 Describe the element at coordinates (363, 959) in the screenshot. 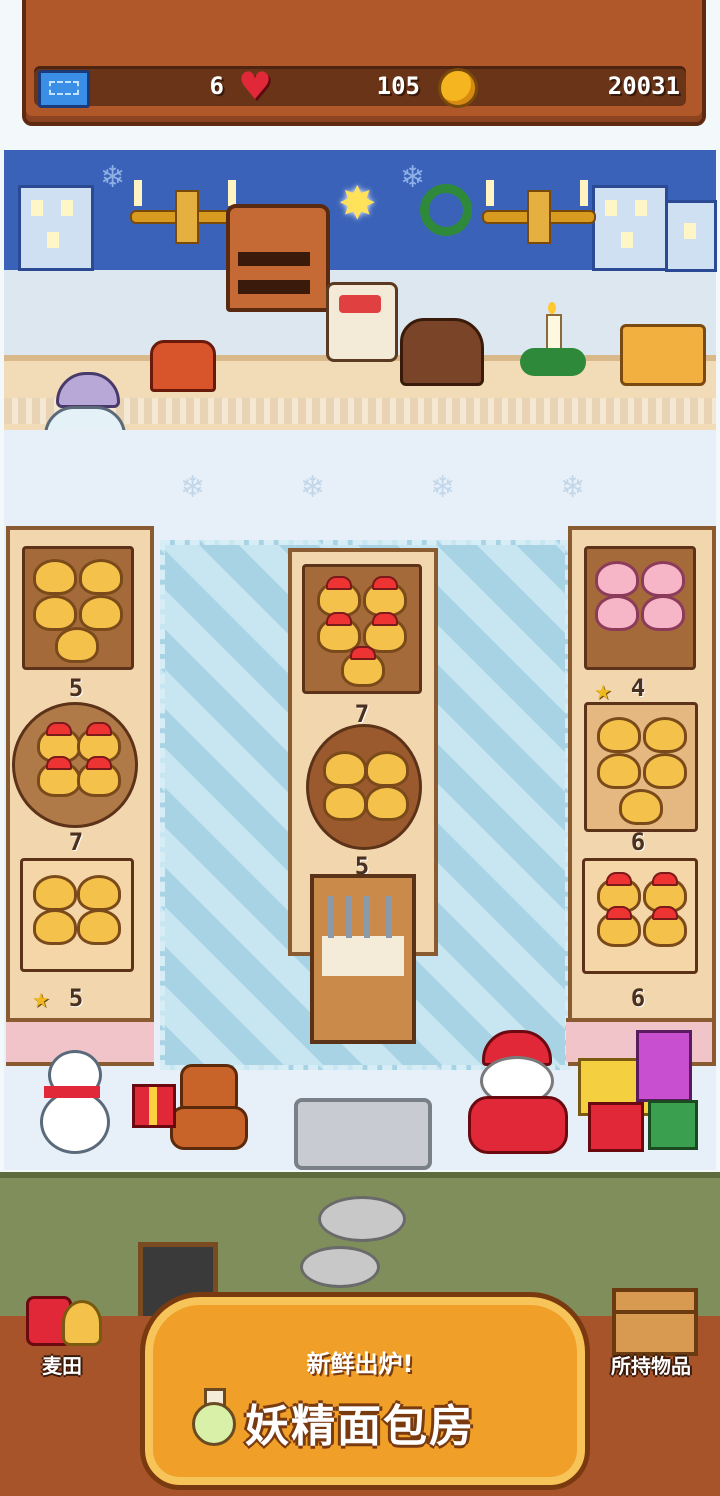

I see `utensil-cabinet` at that location.